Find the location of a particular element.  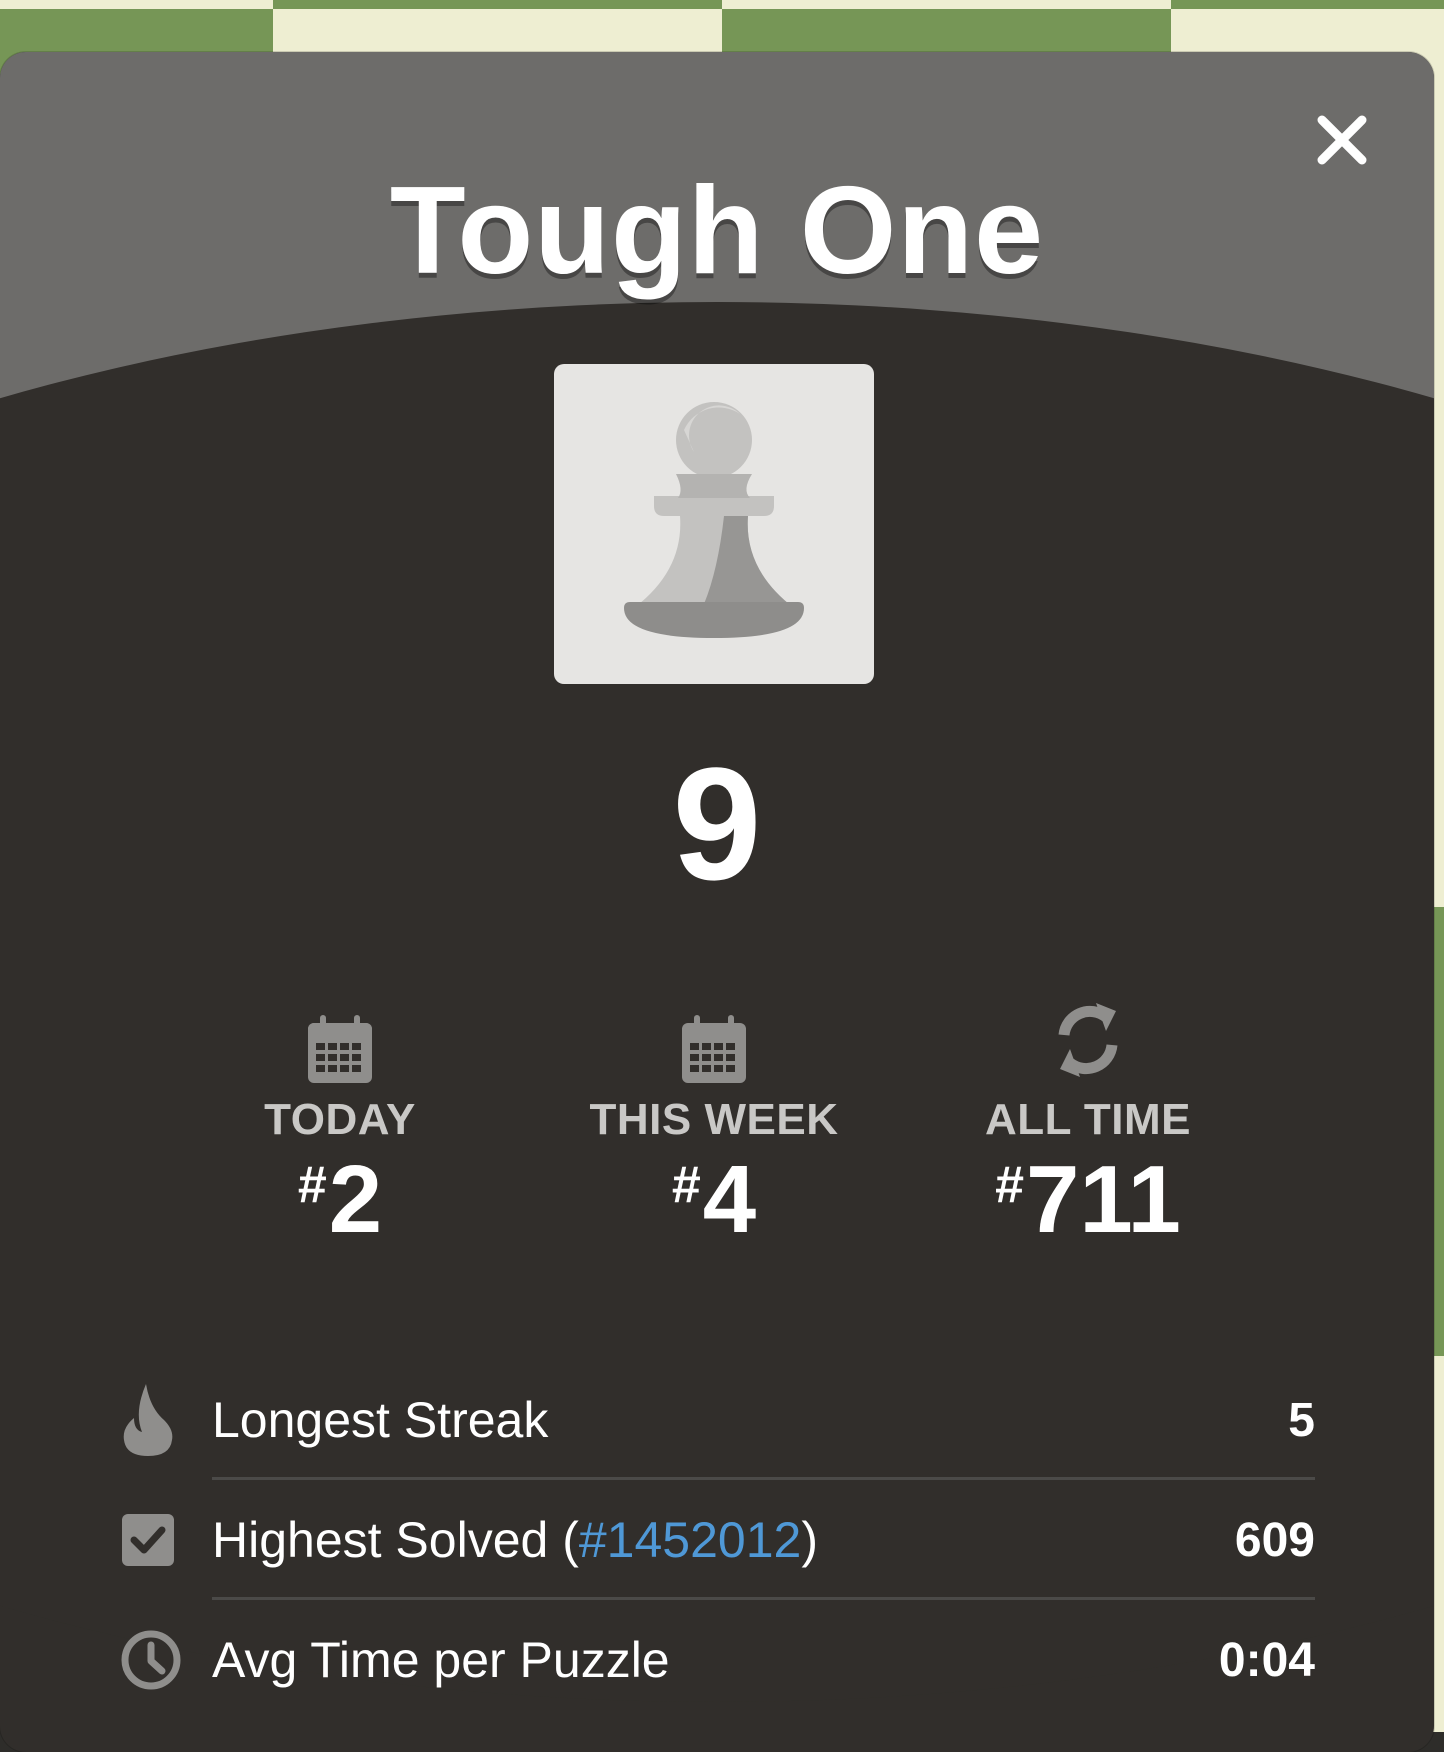

stat-value: 5 is located at coordinates (1301, 1420).